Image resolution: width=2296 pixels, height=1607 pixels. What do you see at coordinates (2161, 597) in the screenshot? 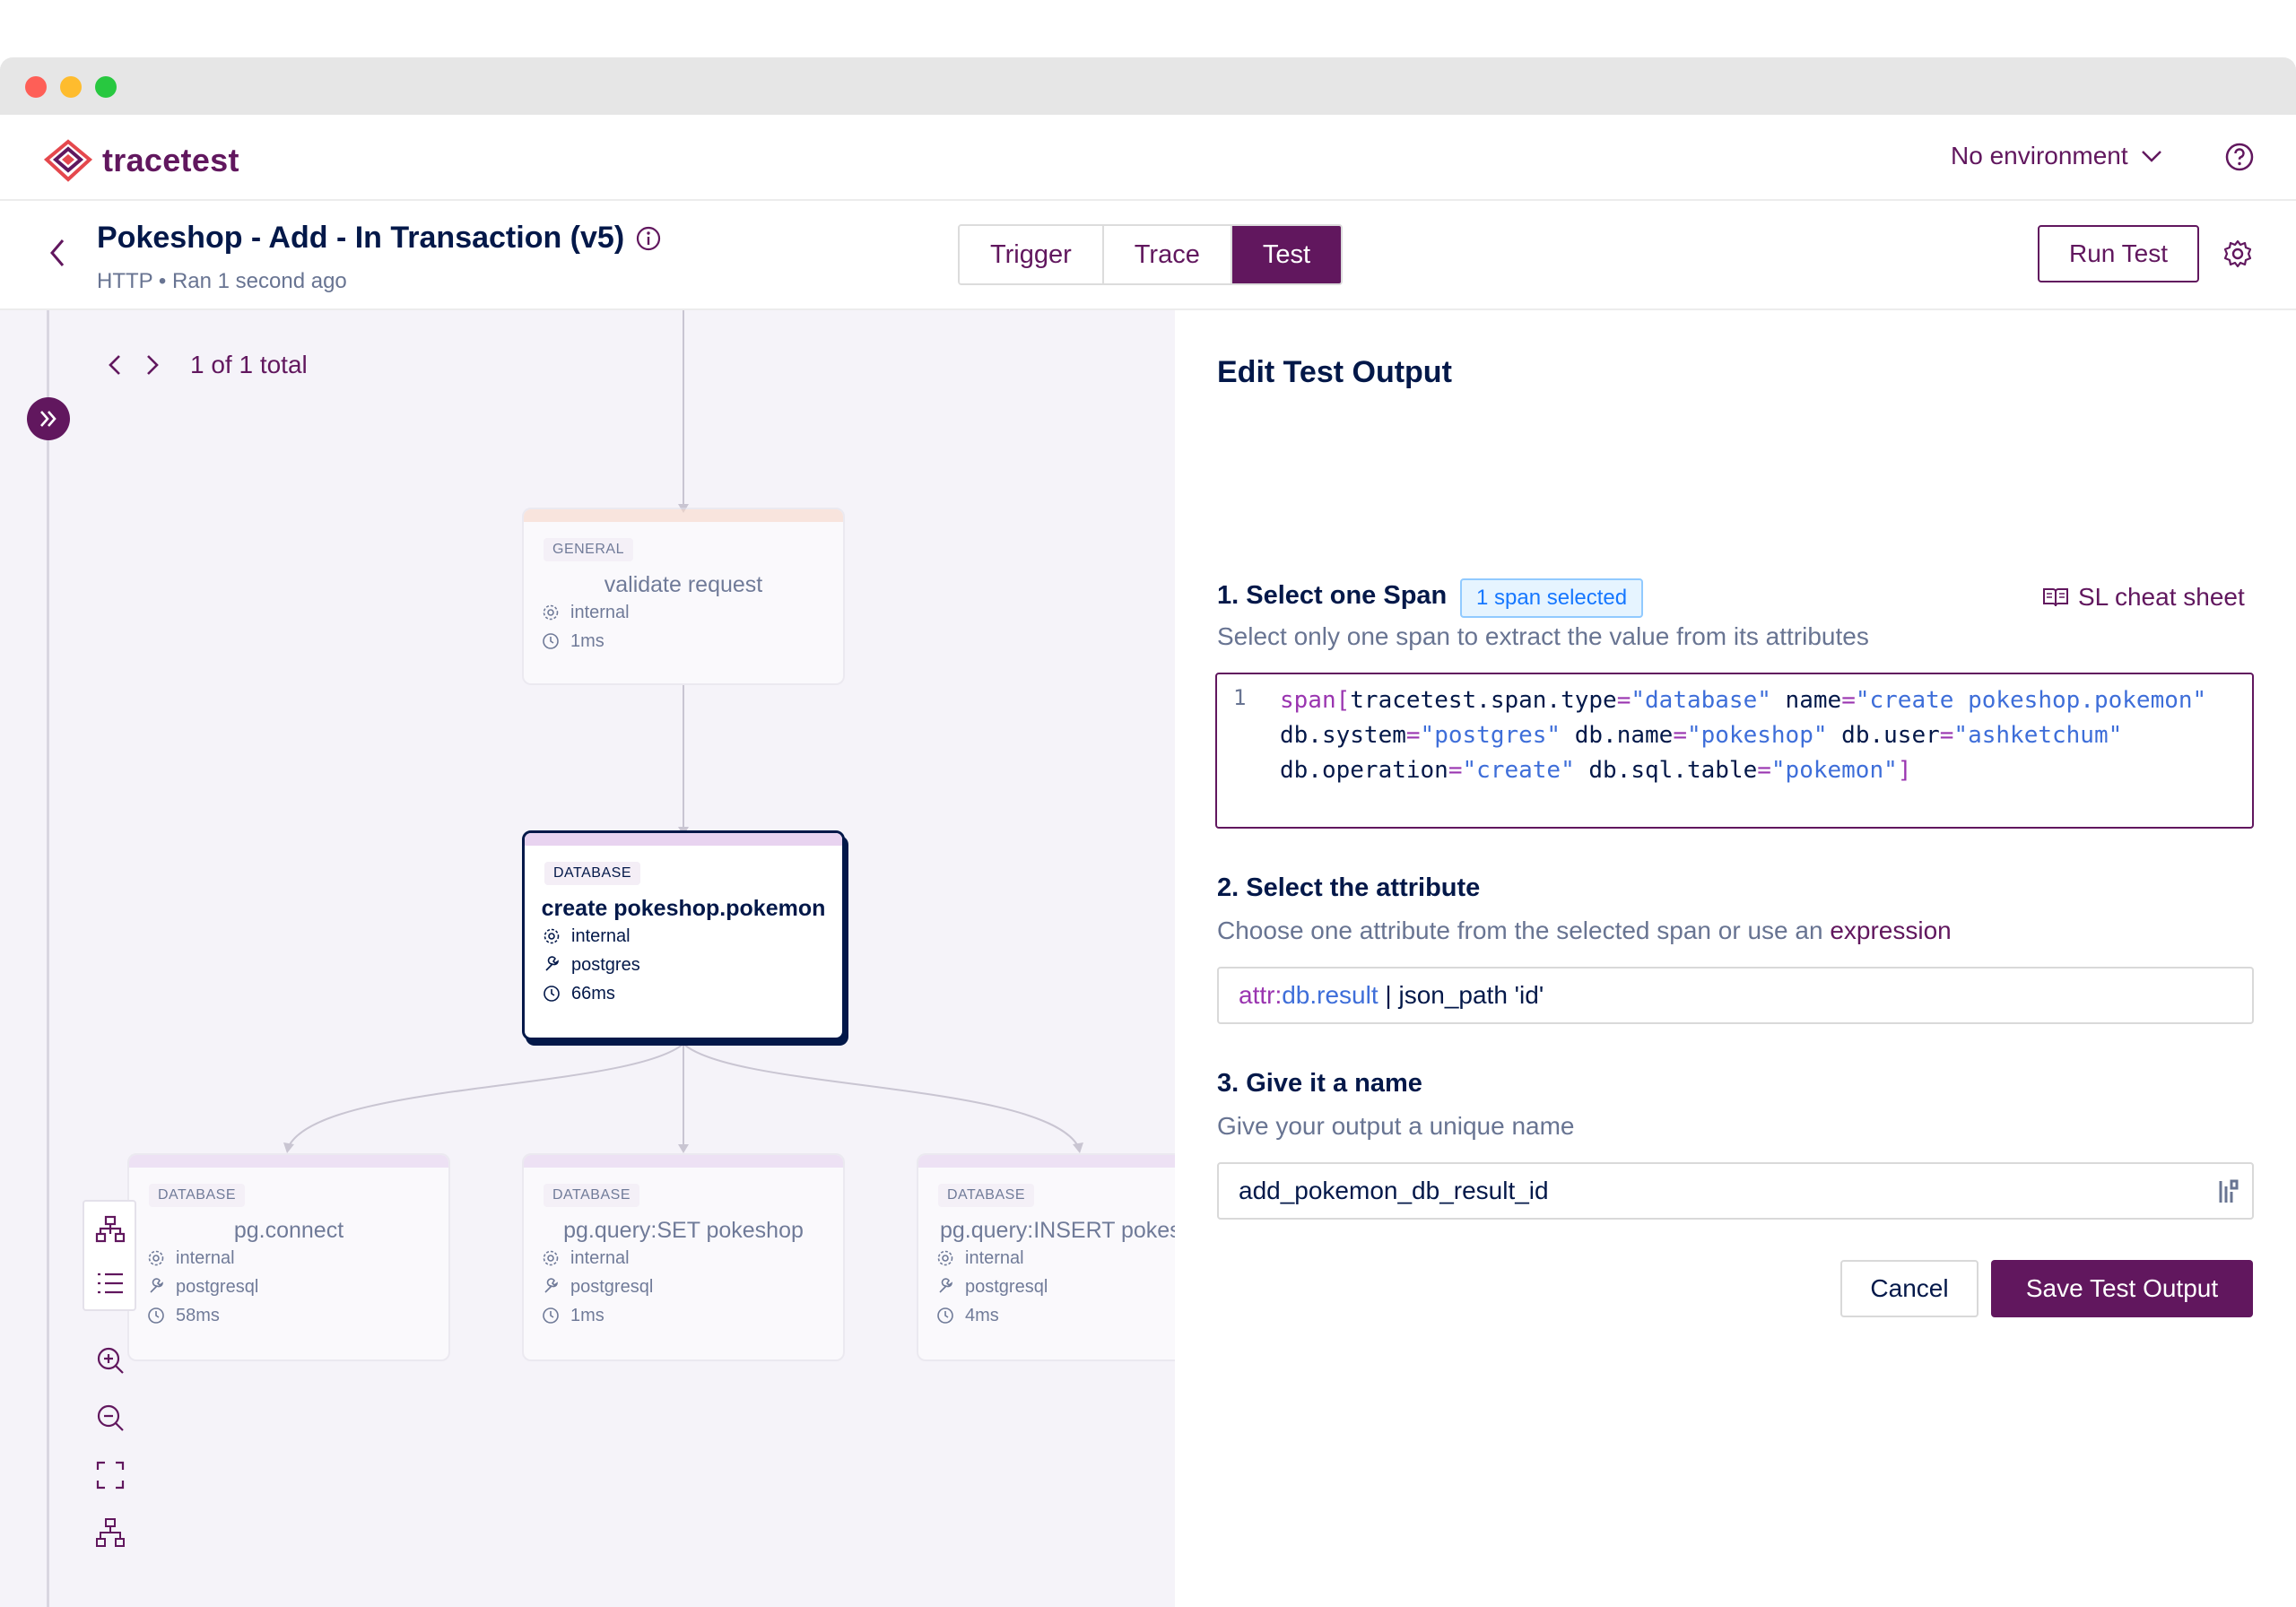
I see `cheat-sheet-label: SL cheat sheet` at bounding box center [2161, 597].